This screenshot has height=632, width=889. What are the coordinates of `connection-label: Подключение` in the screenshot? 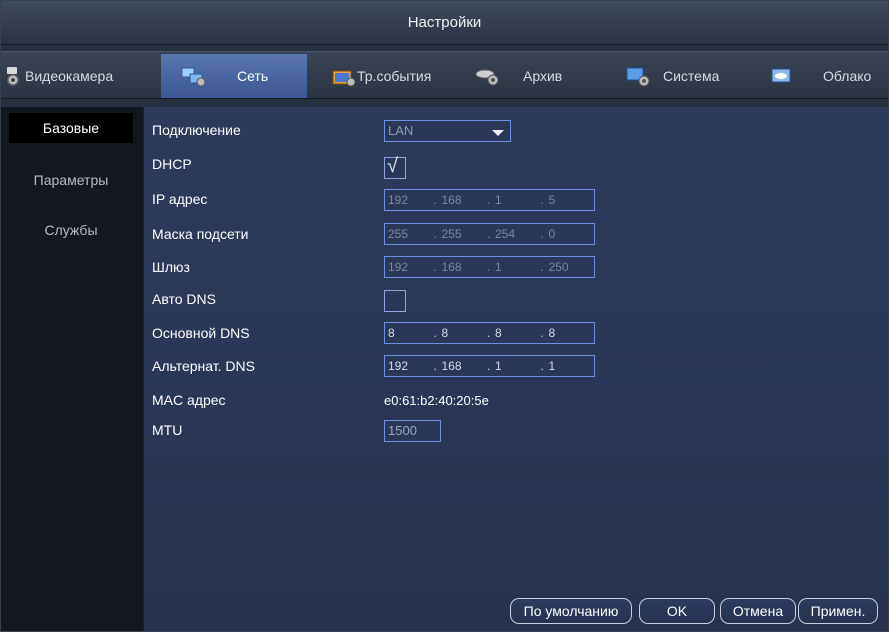 It's located at (196, 130).